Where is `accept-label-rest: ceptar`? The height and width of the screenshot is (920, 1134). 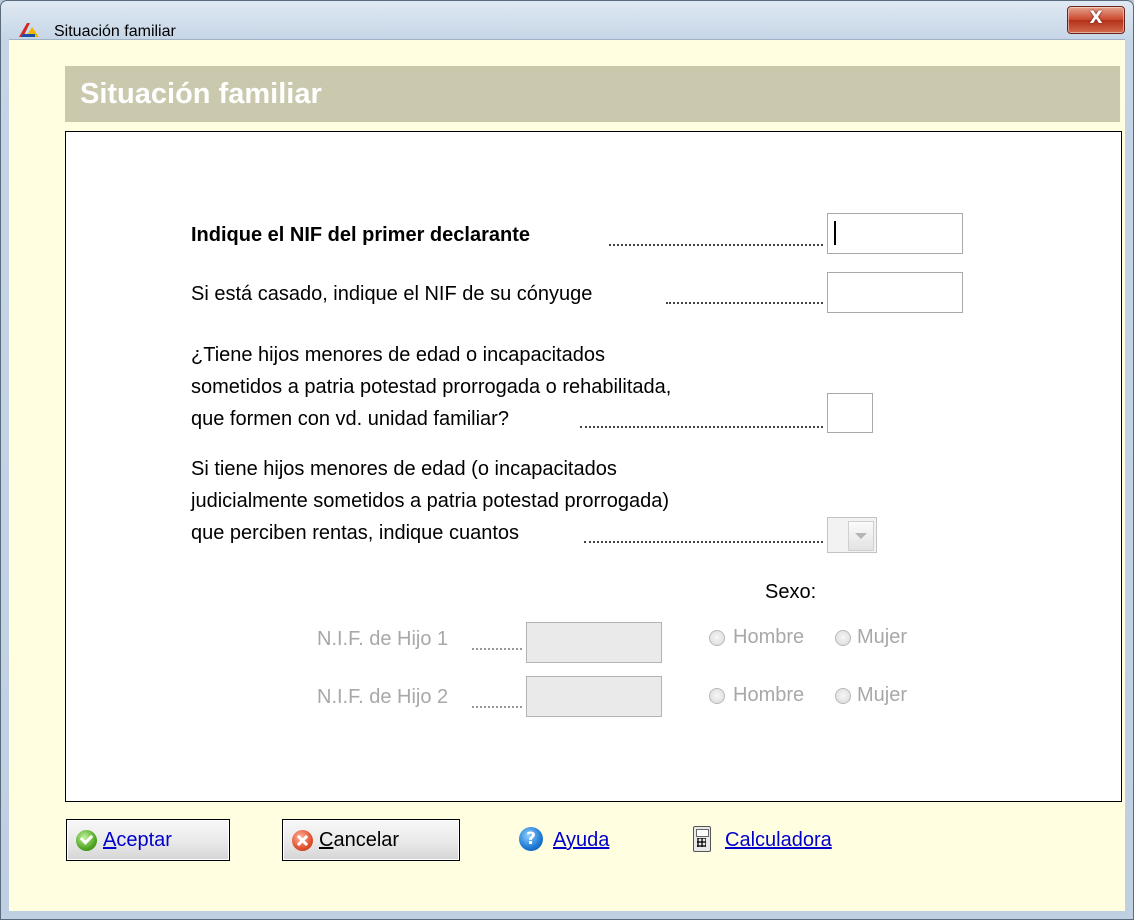 accept-label-rest: ceptar is located at coordinates (144, 840).